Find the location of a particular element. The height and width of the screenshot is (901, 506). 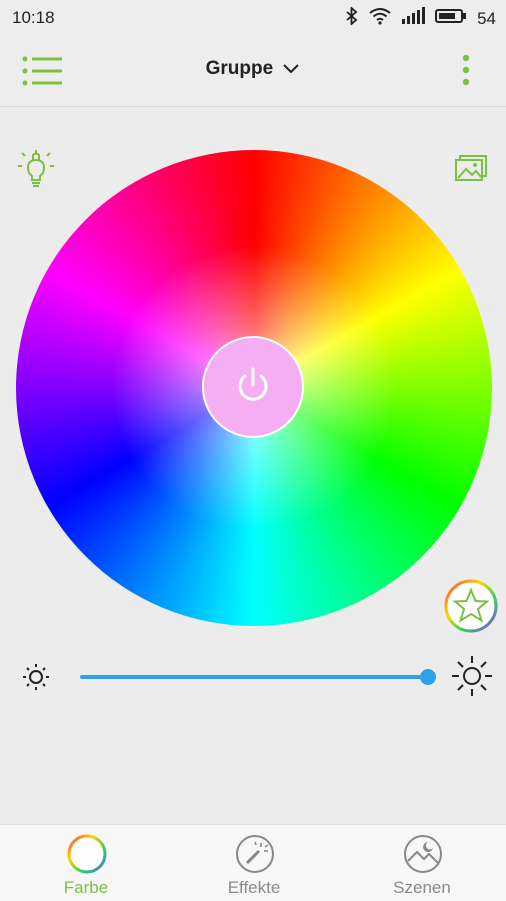

wifi-icon is located at coordinates (380, 18).